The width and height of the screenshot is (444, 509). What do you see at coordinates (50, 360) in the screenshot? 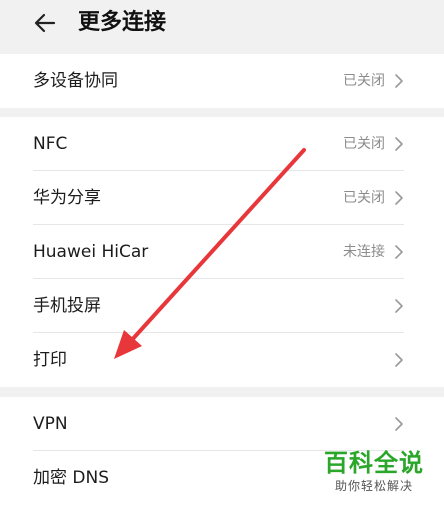
I see `list-item-label: 打印` at bounding box center [50, 360].